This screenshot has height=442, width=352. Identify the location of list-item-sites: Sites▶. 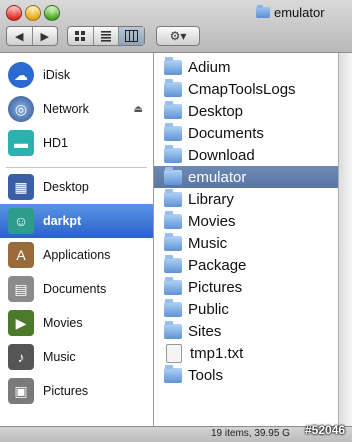
(252, 331).